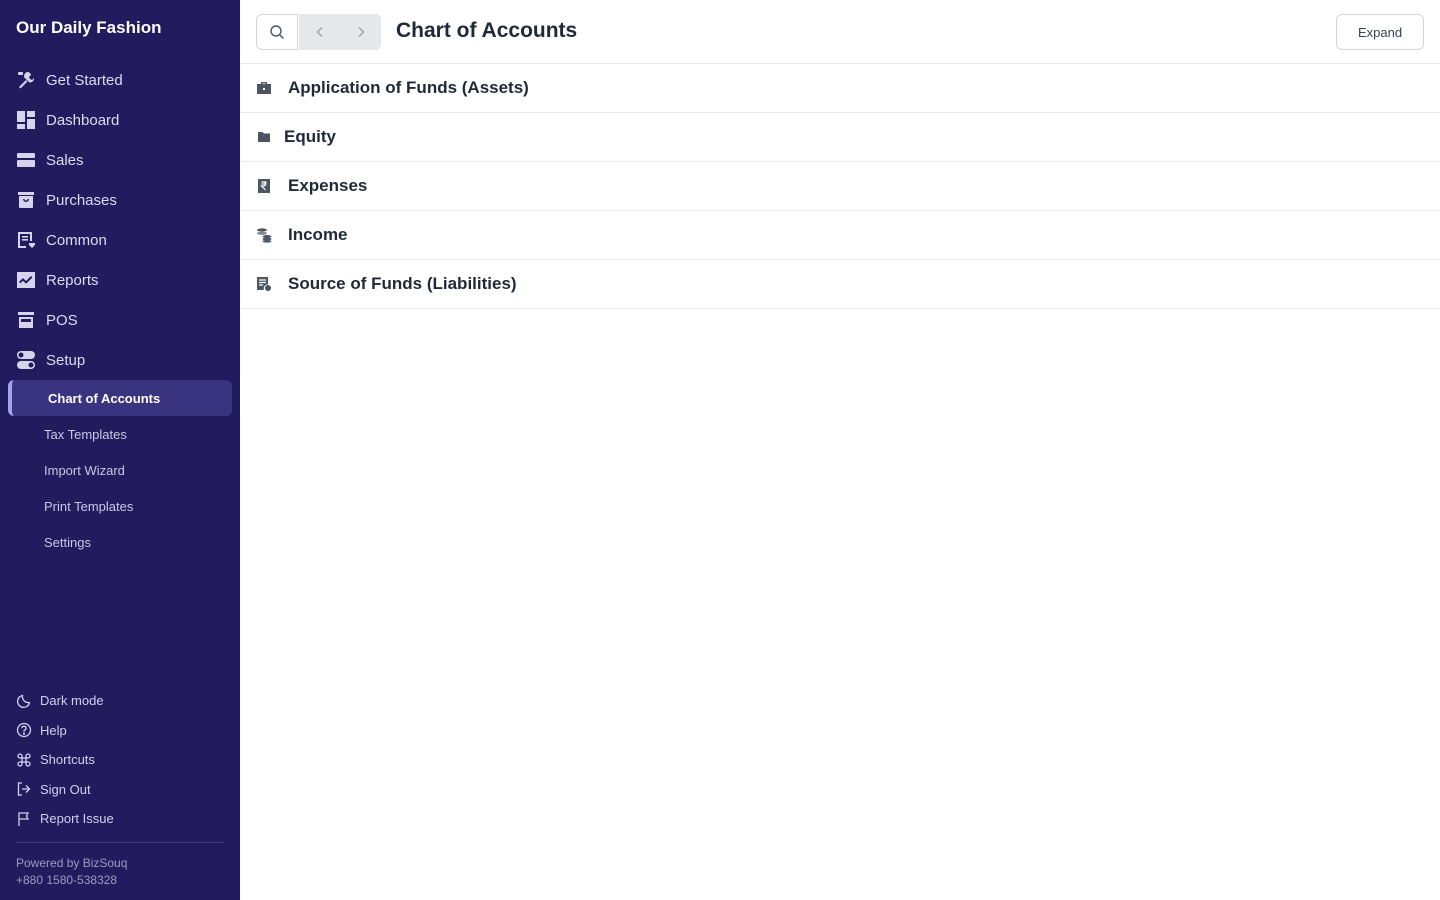 The width and height of the screenshot is (1440, 900). I want to click on sidebar-divider, so click(120, 842).